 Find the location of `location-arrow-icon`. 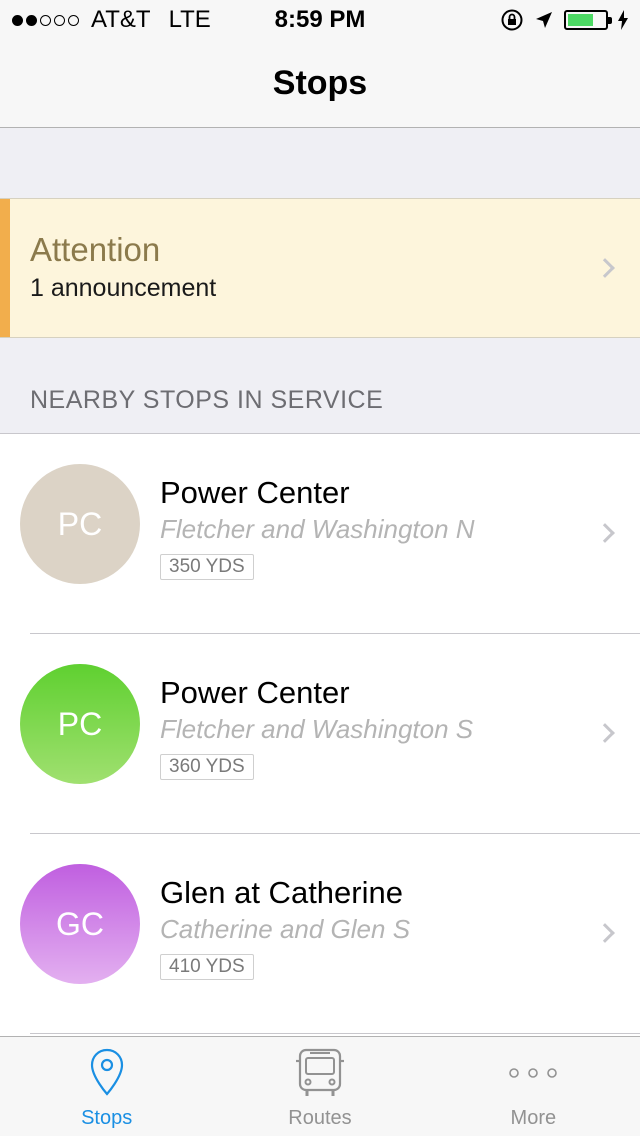

location-arrow-icon is located at coordinates (544, 20).